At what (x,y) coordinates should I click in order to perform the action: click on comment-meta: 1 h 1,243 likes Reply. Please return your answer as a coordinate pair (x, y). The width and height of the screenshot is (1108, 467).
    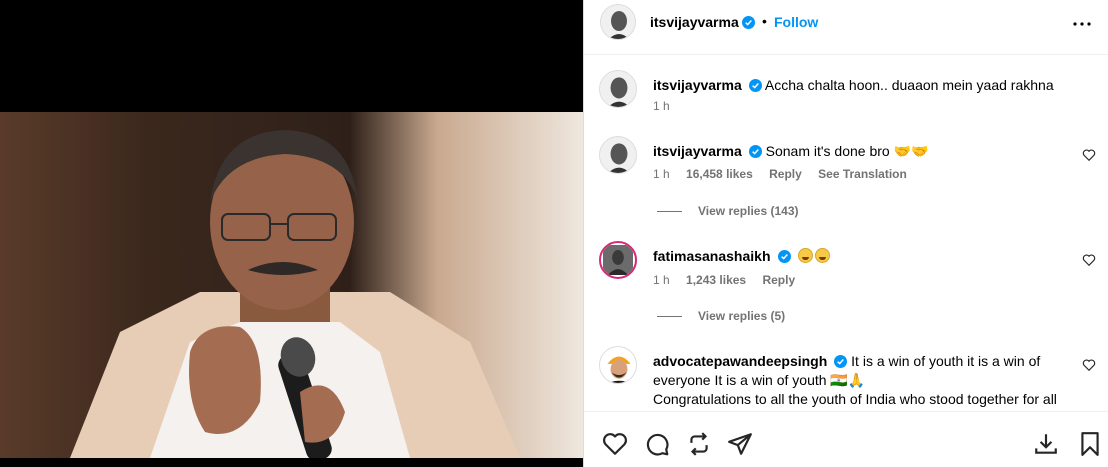
    Looking at the image, I should click on (730, 280).